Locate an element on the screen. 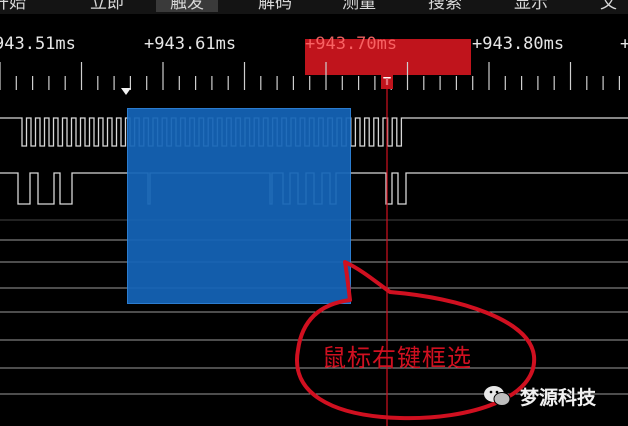 Image resolution: width=628 pixels, height=426 pixels. watermark: 梦源科技 is located at coordinates (539, 396).